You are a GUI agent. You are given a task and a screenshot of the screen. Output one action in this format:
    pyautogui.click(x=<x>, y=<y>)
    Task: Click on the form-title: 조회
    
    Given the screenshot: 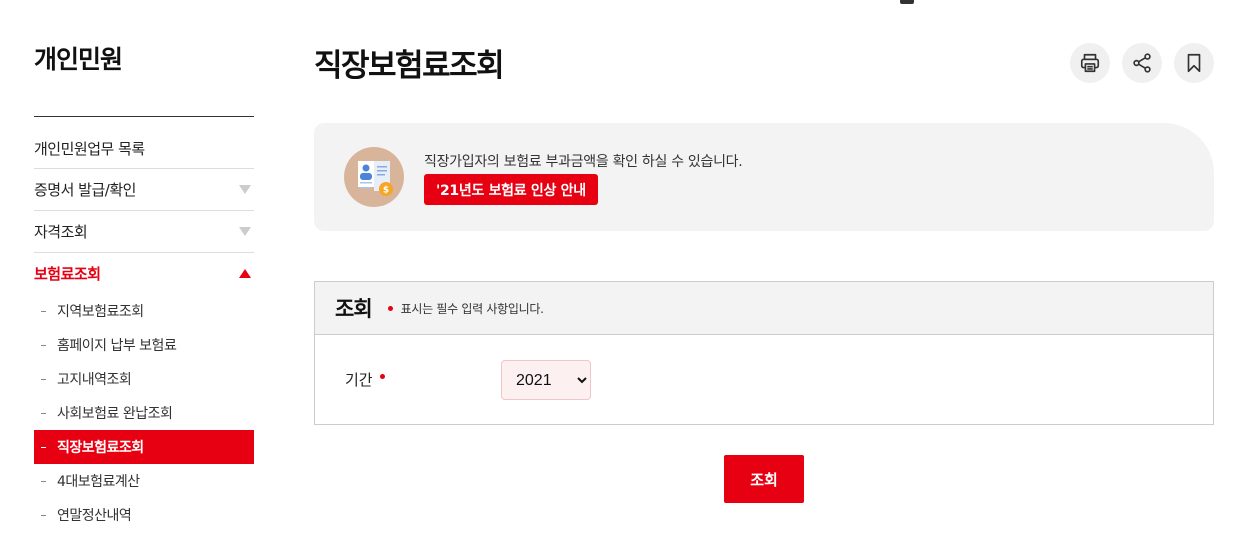 What is the action you would take?
    pyautogui.click(x=354, y=309)
    